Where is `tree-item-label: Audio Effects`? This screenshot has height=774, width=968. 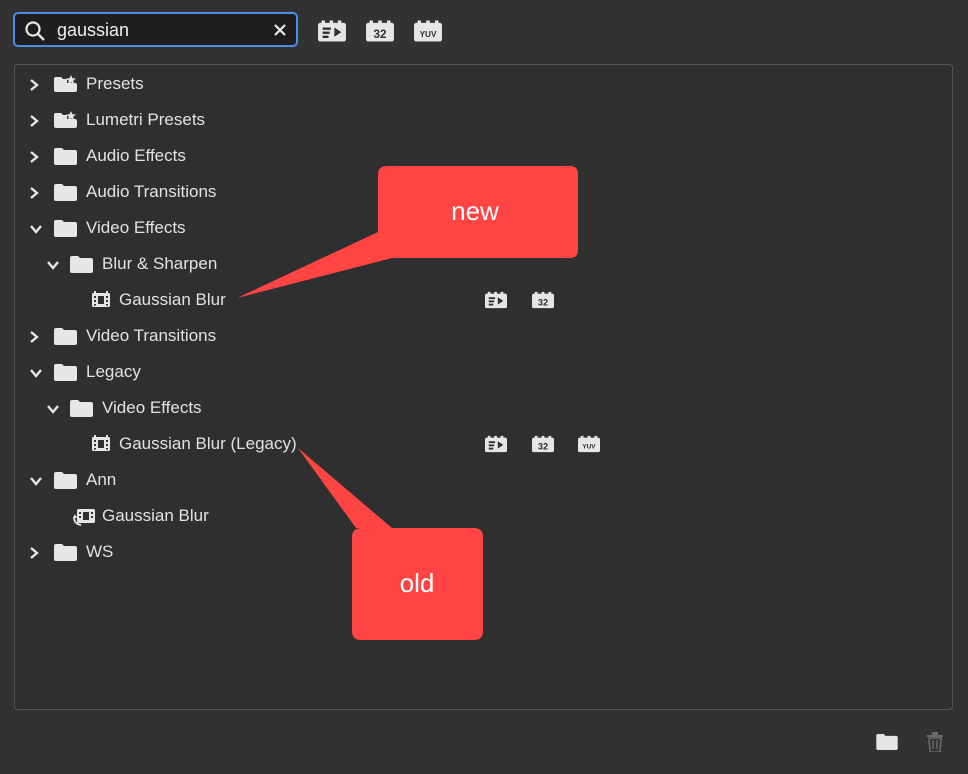 tree-item-label: Audio Effects is located at coordinates (136, 155).